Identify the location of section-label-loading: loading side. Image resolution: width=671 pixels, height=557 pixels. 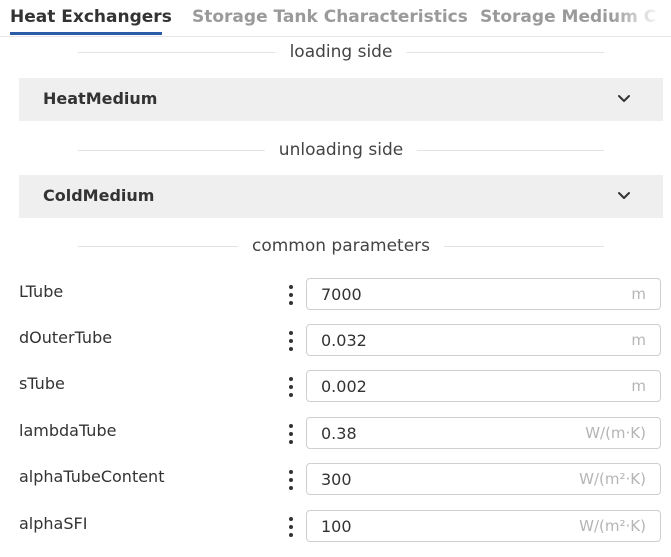
(341, 52).